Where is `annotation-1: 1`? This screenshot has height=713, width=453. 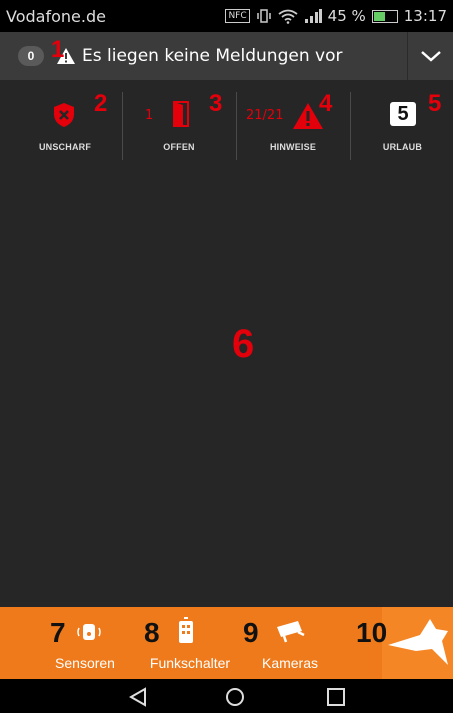 annotation-1: 1 is located at coordinates (58, 49).